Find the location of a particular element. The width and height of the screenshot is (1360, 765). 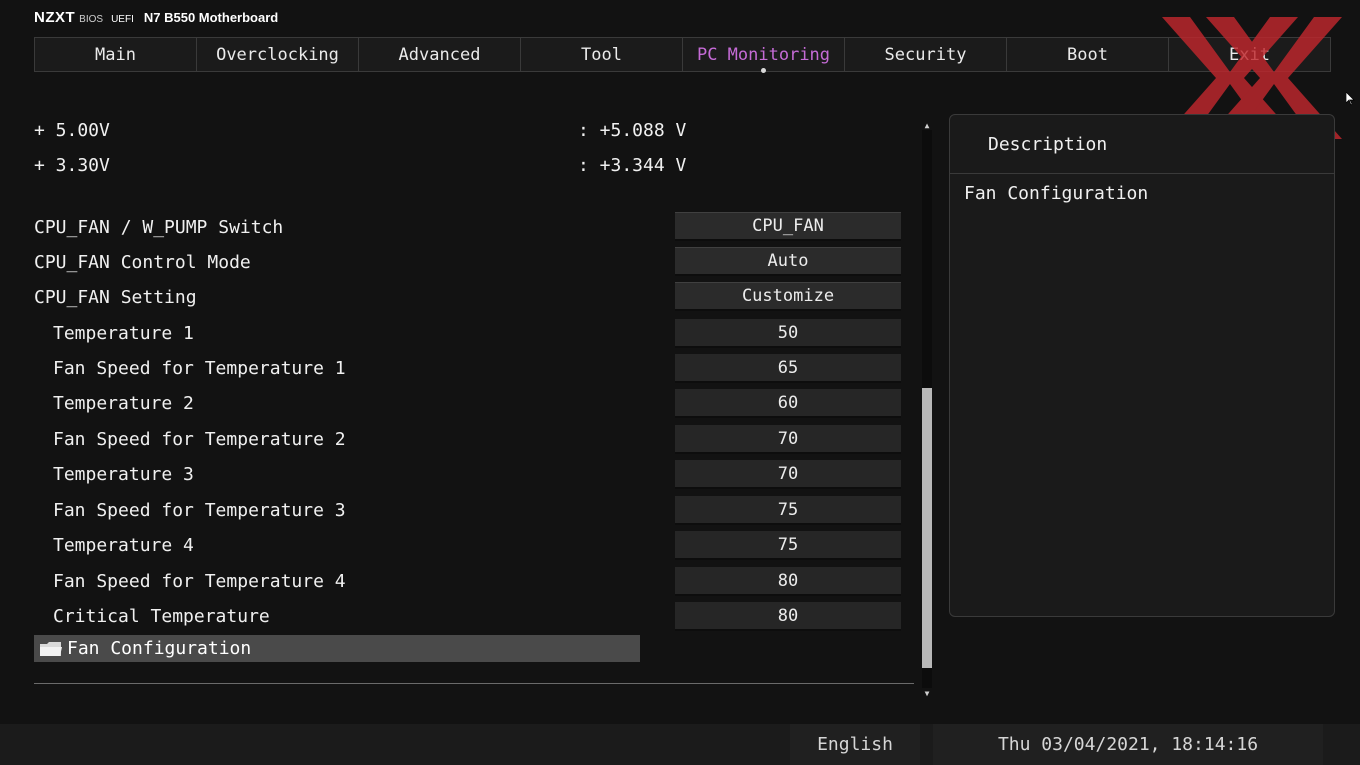

fan-speed-1-field: 65 is located at coordinates (788, 368).